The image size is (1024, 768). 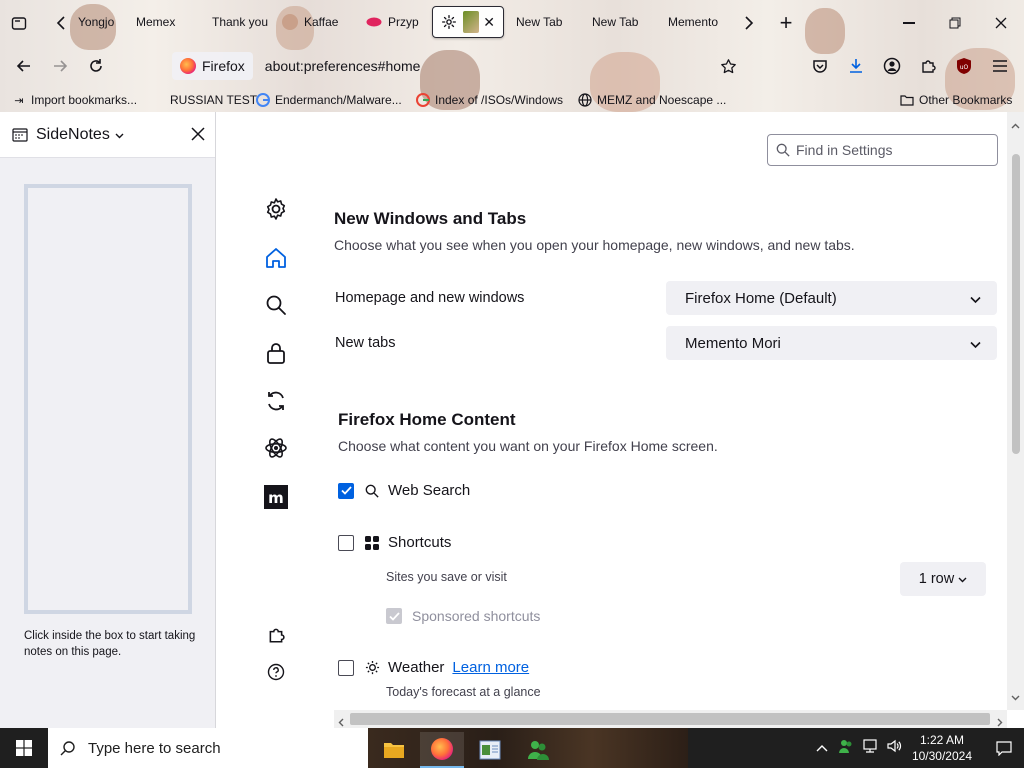 I want to click on taskbar-messenger, so click(x=538, y=750).